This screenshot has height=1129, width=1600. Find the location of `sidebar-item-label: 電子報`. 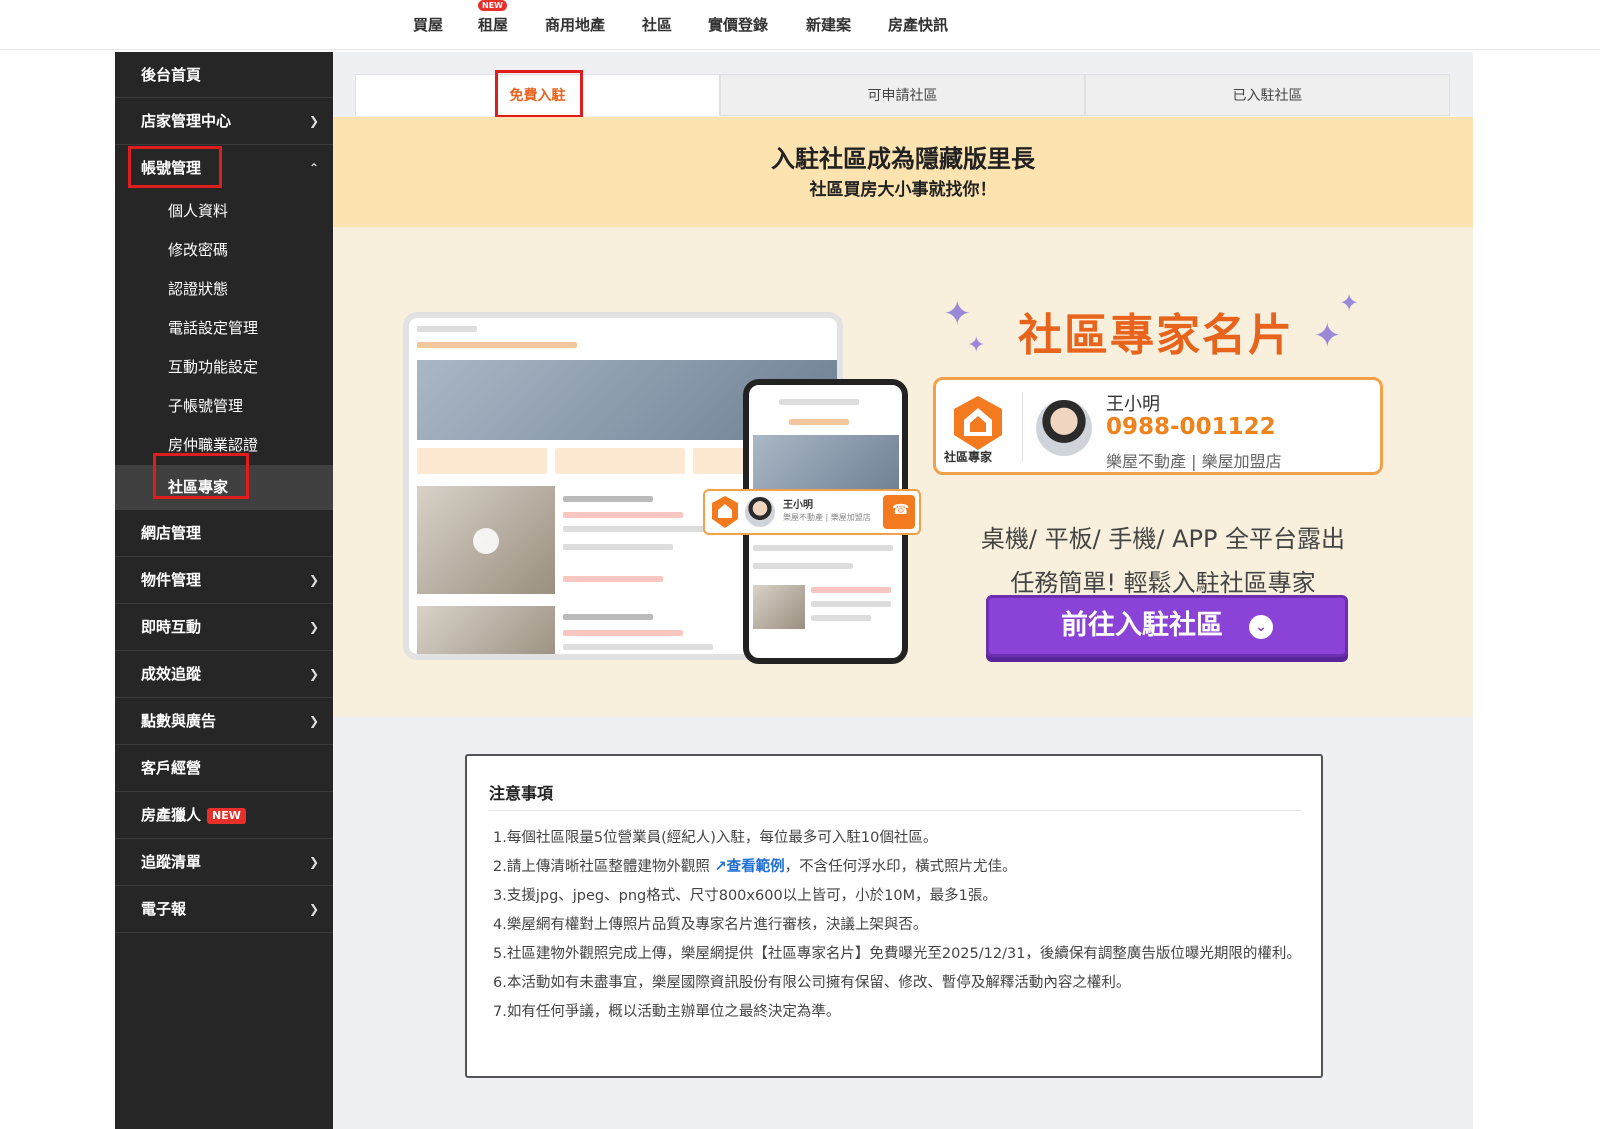

sidebar-item-label: 電子報 is located at coordinates (164, 909).